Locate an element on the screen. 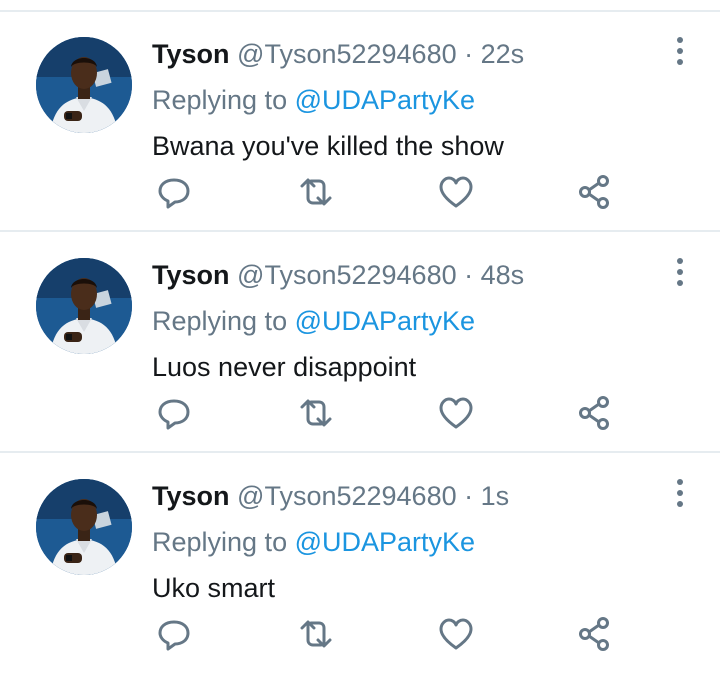 This screenshot has height=681, width=720. tweet-text: Luos never disappoint is located at coordinates (284, 367).